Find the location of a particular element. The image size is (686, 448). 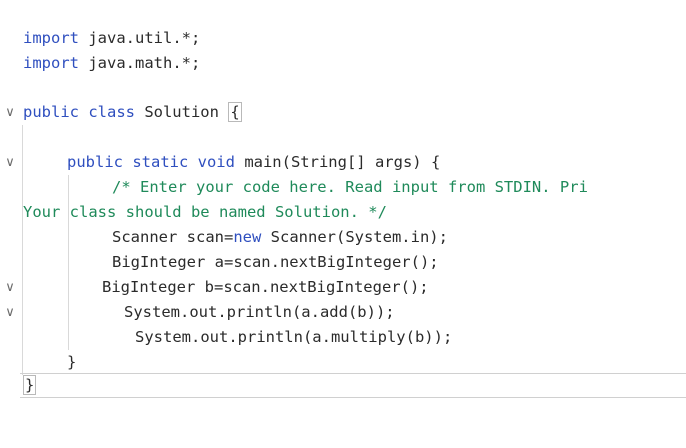

code-line-9: ∨ BigInteger b=scan.nextBigInteger(); is located at coordinates (343, 287).